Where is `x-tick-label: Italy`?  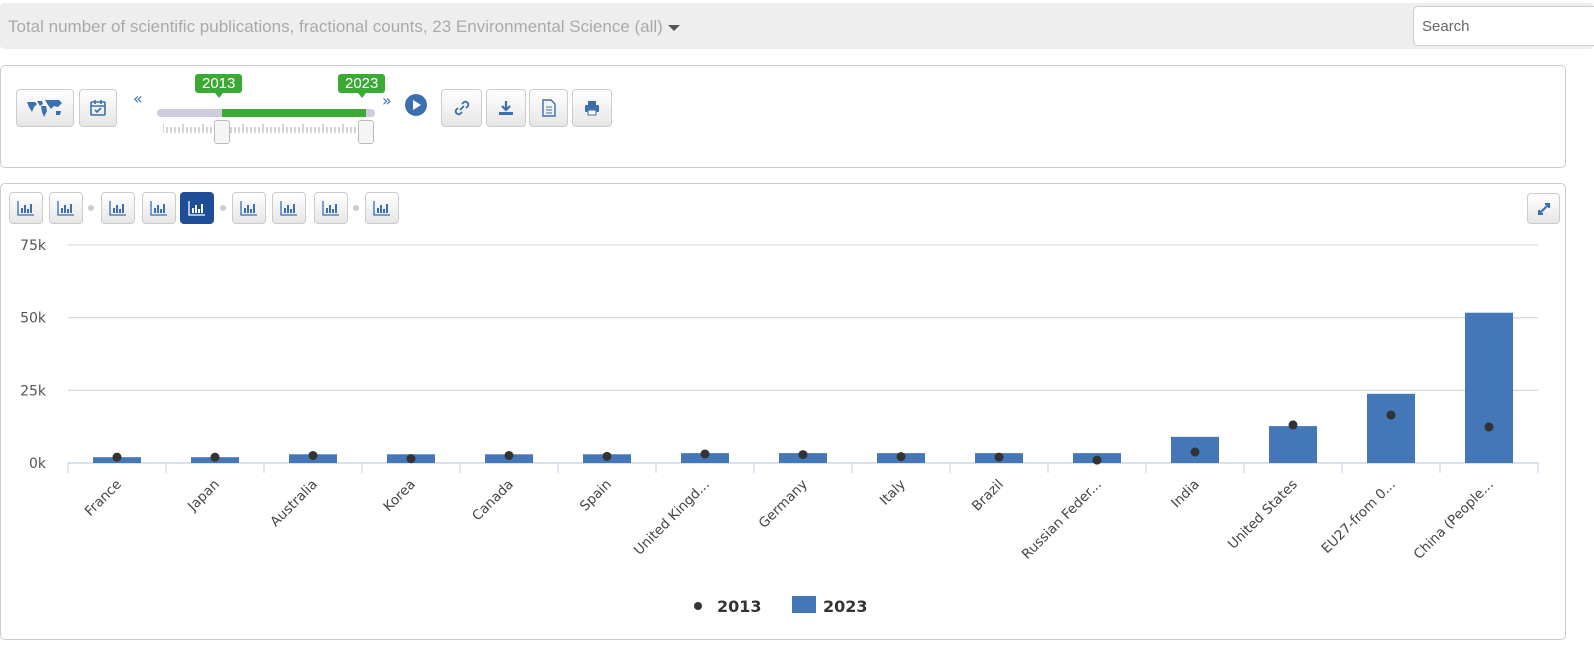 x-tick-label: Italy is located at coordinates (893, 493).